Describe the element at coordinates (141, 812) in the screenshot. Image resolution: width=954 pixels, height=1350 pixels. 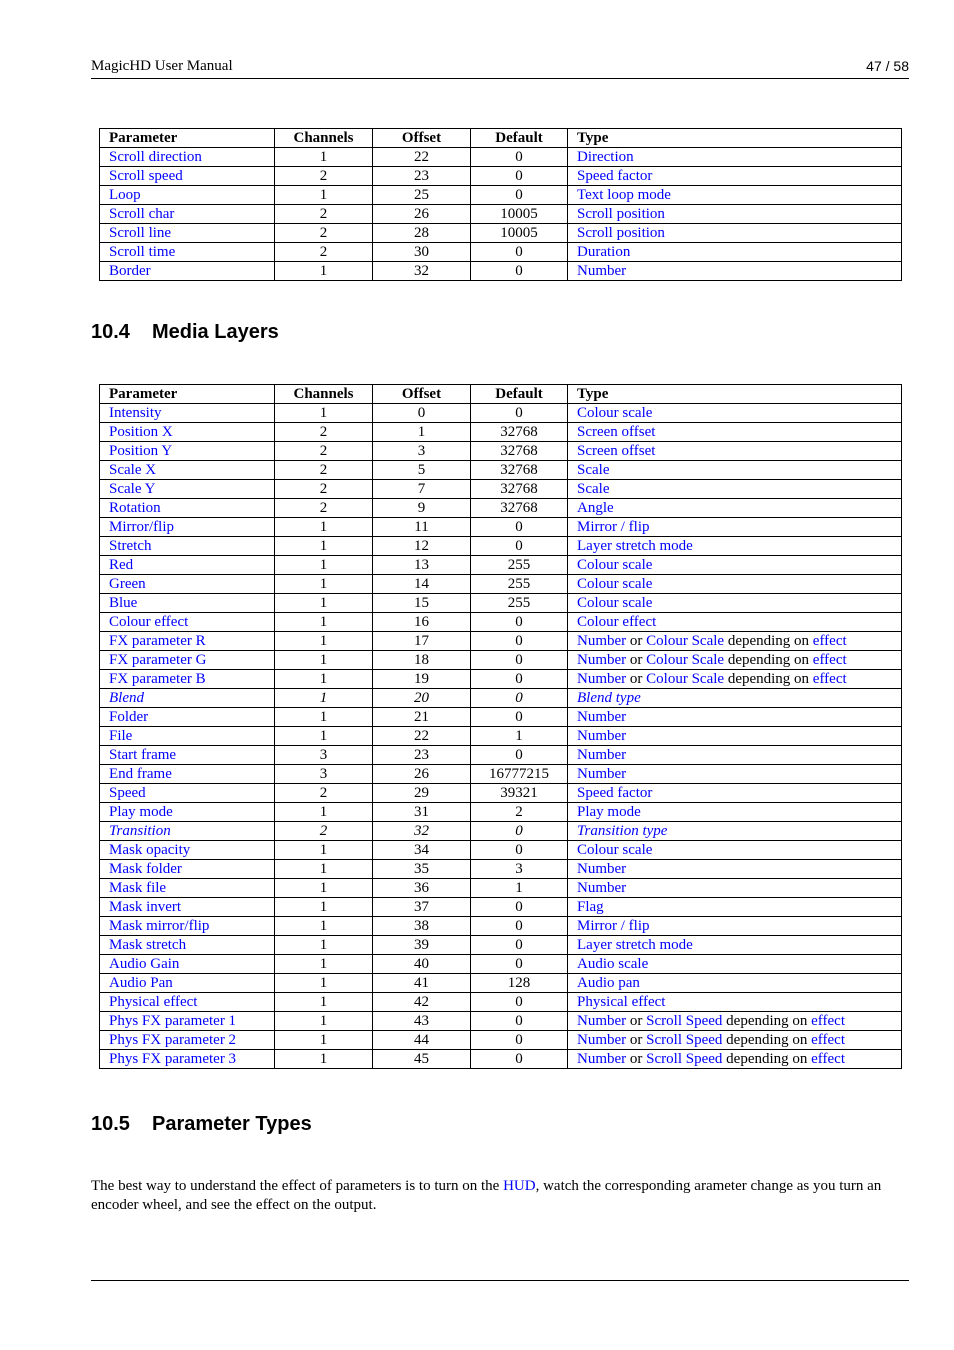
I see `parameter-link: Play mode` at that location.